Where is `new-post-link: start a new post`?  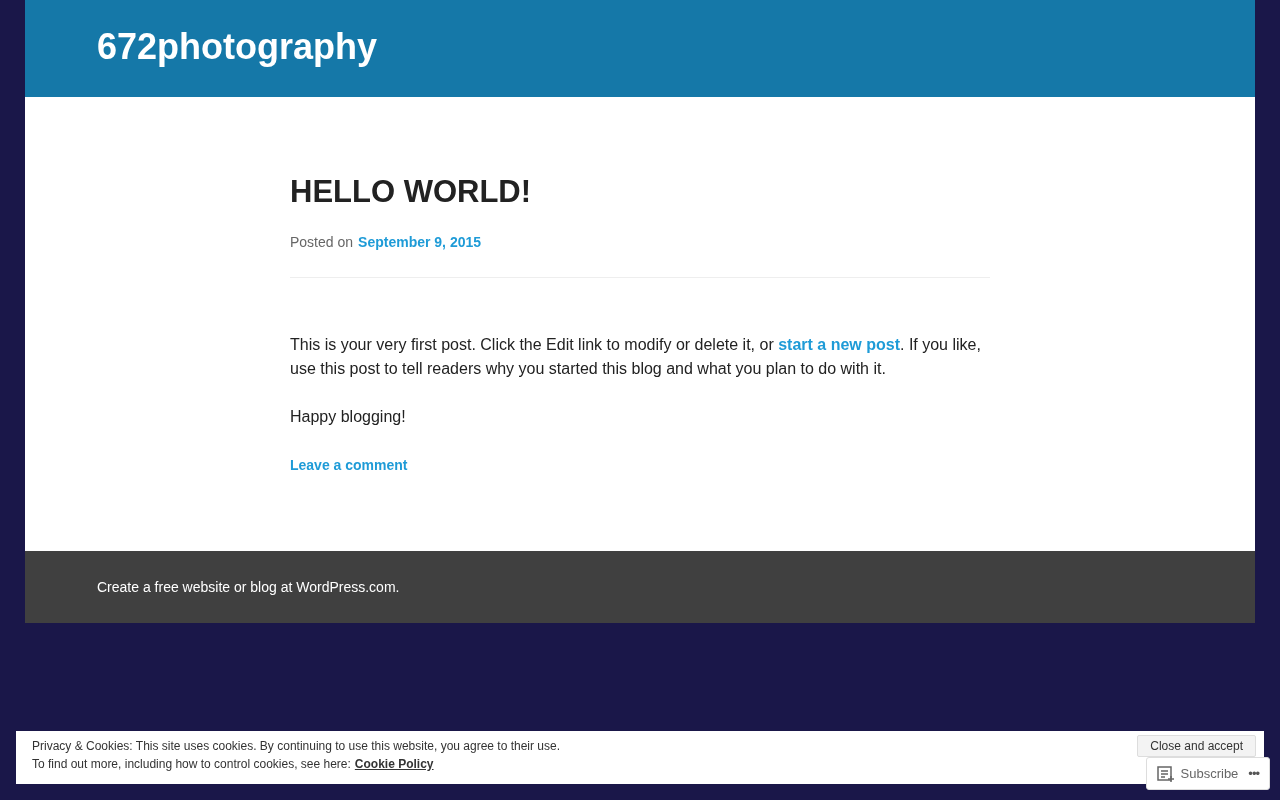 new-post-link: start a new post is located at coordinates (839, 345).